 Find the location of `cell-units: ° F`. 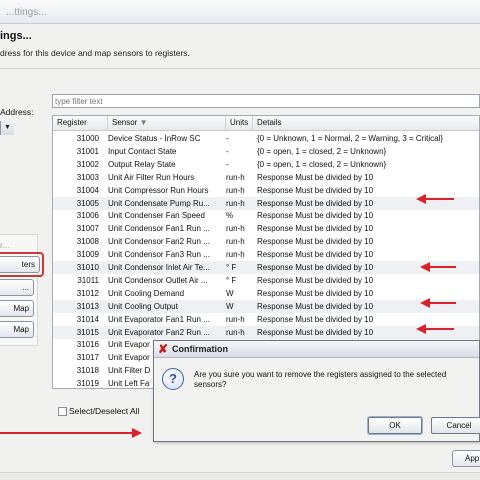

cell-units: ° F is located at coordinates (231, 280).